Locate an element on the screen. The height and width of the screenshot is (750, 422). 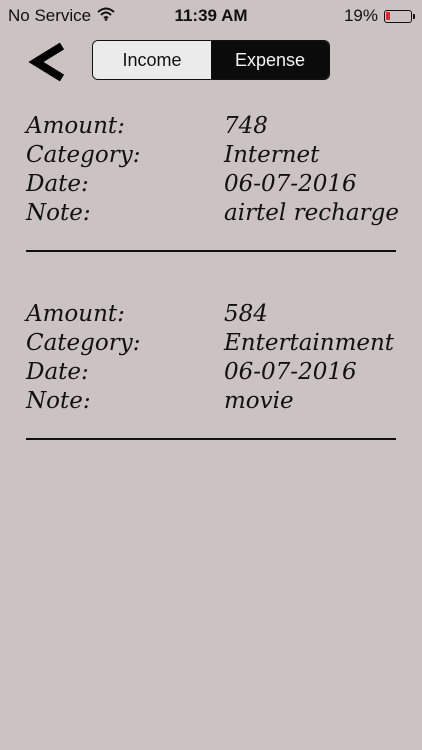
note-value: movie is located at coordinates (259, 401).